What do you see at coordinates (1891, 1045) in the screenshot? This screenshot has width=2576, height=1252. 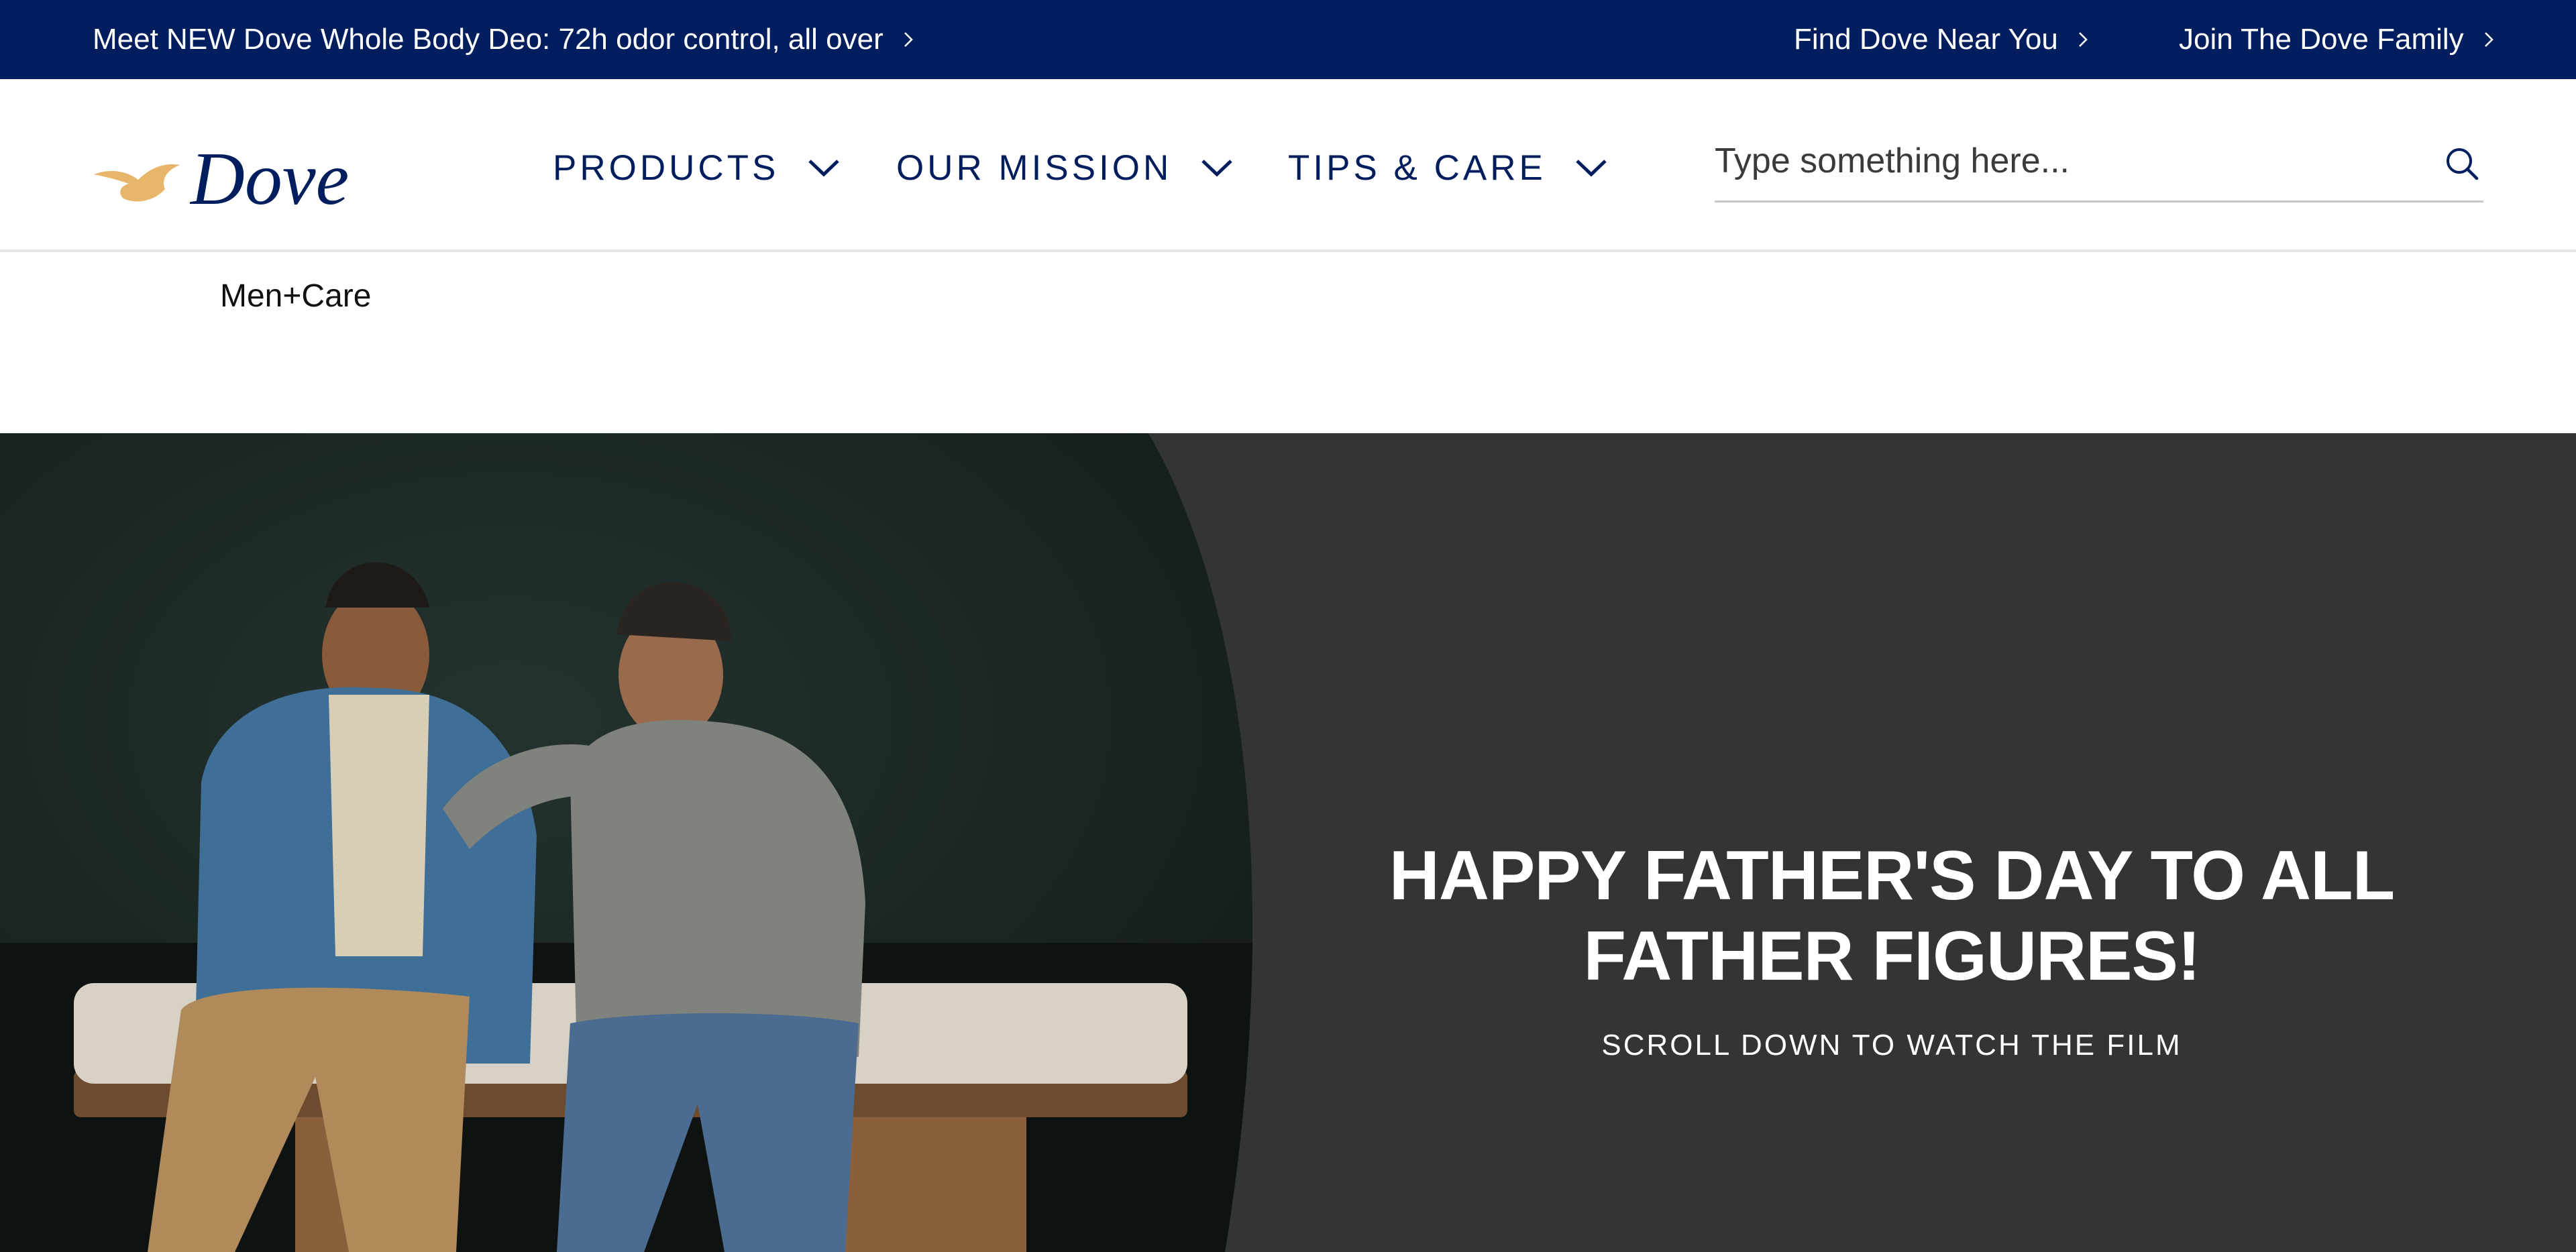 I see `scroll-to-film-link: SCROLL DOWN TO WATCH THE FILM` at bounding box center [1891, 1045].